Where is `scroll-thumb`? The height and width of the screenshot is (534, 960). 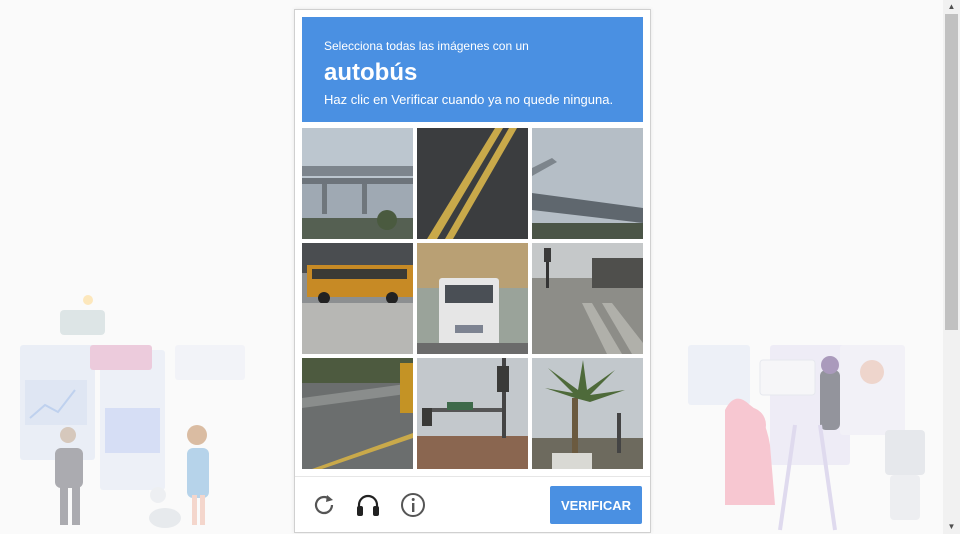
scroll-thumb is located at coordinates (951, 172).